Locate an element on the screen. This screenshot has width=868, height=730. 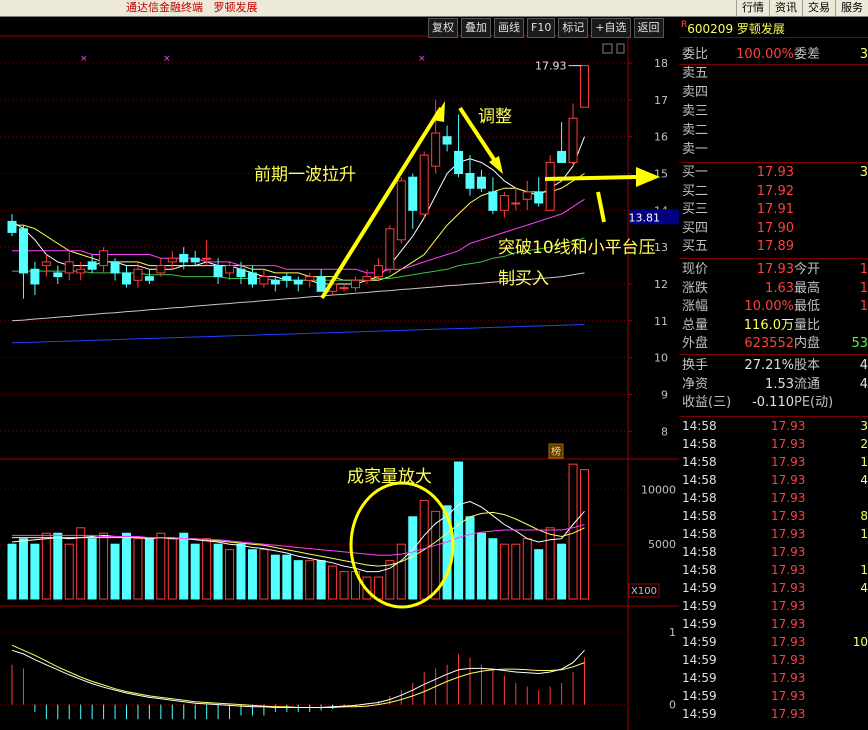
sell-level-2: 卖二 is located at coordinates (774, 131).